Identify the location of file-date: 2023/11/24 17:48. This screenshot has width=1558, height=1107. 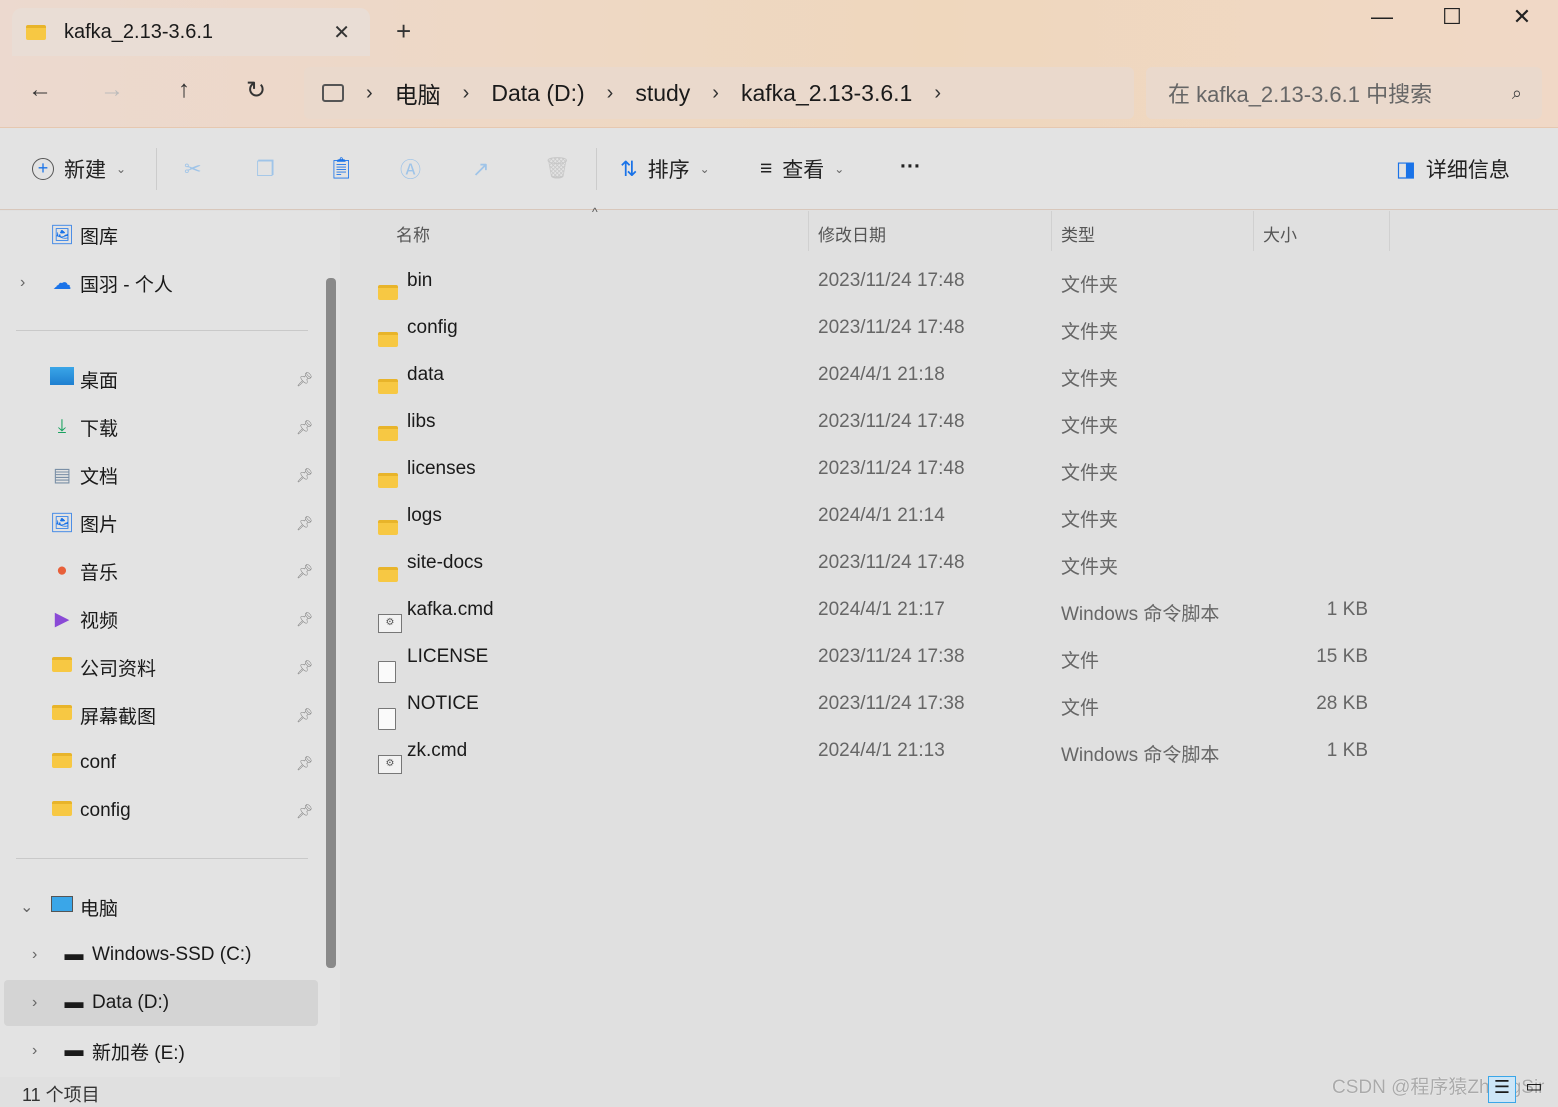
(891, 562).